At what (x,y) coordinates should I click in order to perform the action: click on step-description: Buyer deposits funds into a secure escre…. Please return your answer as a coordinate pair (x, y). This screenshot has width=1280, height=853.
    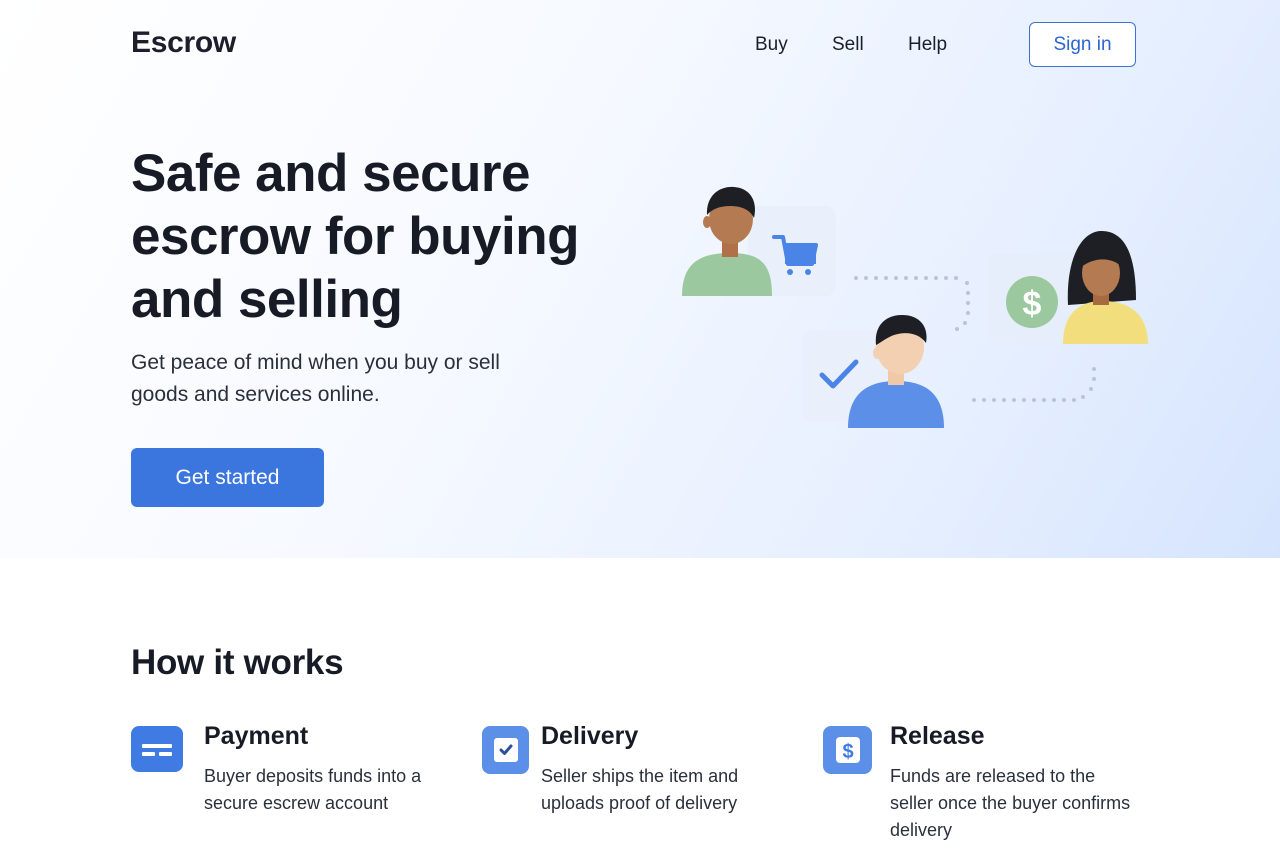
    Looking at the image, I should click on (312, 790).